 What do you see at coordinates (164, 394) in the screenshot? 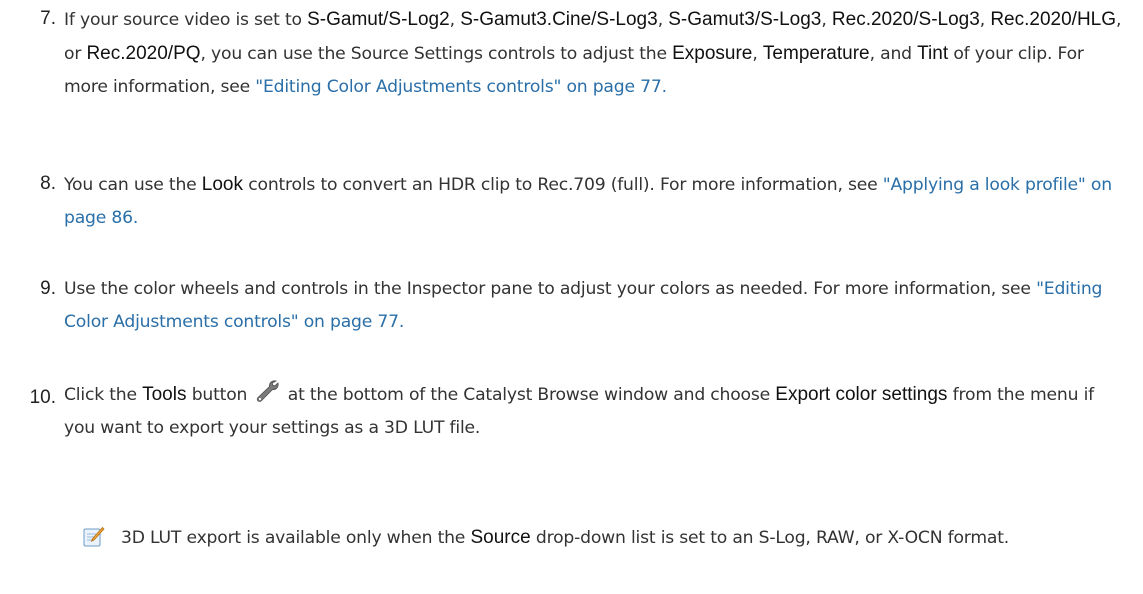
I see `ui-term: Tools` at bounding box center [164, 394].